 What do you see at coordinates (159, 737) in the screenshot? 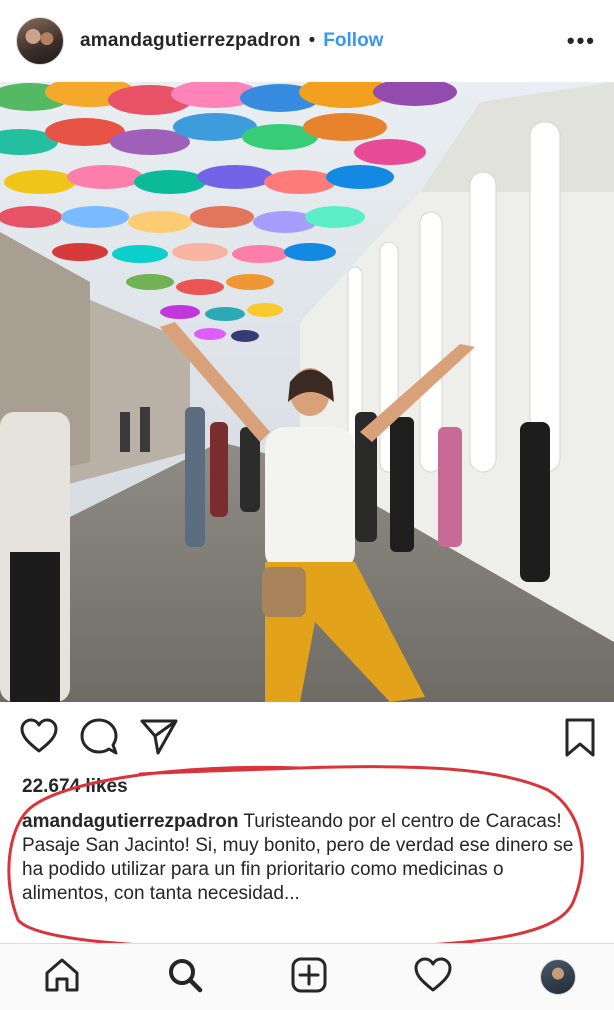
I see `share-icon` at bounding box center [159, 737].